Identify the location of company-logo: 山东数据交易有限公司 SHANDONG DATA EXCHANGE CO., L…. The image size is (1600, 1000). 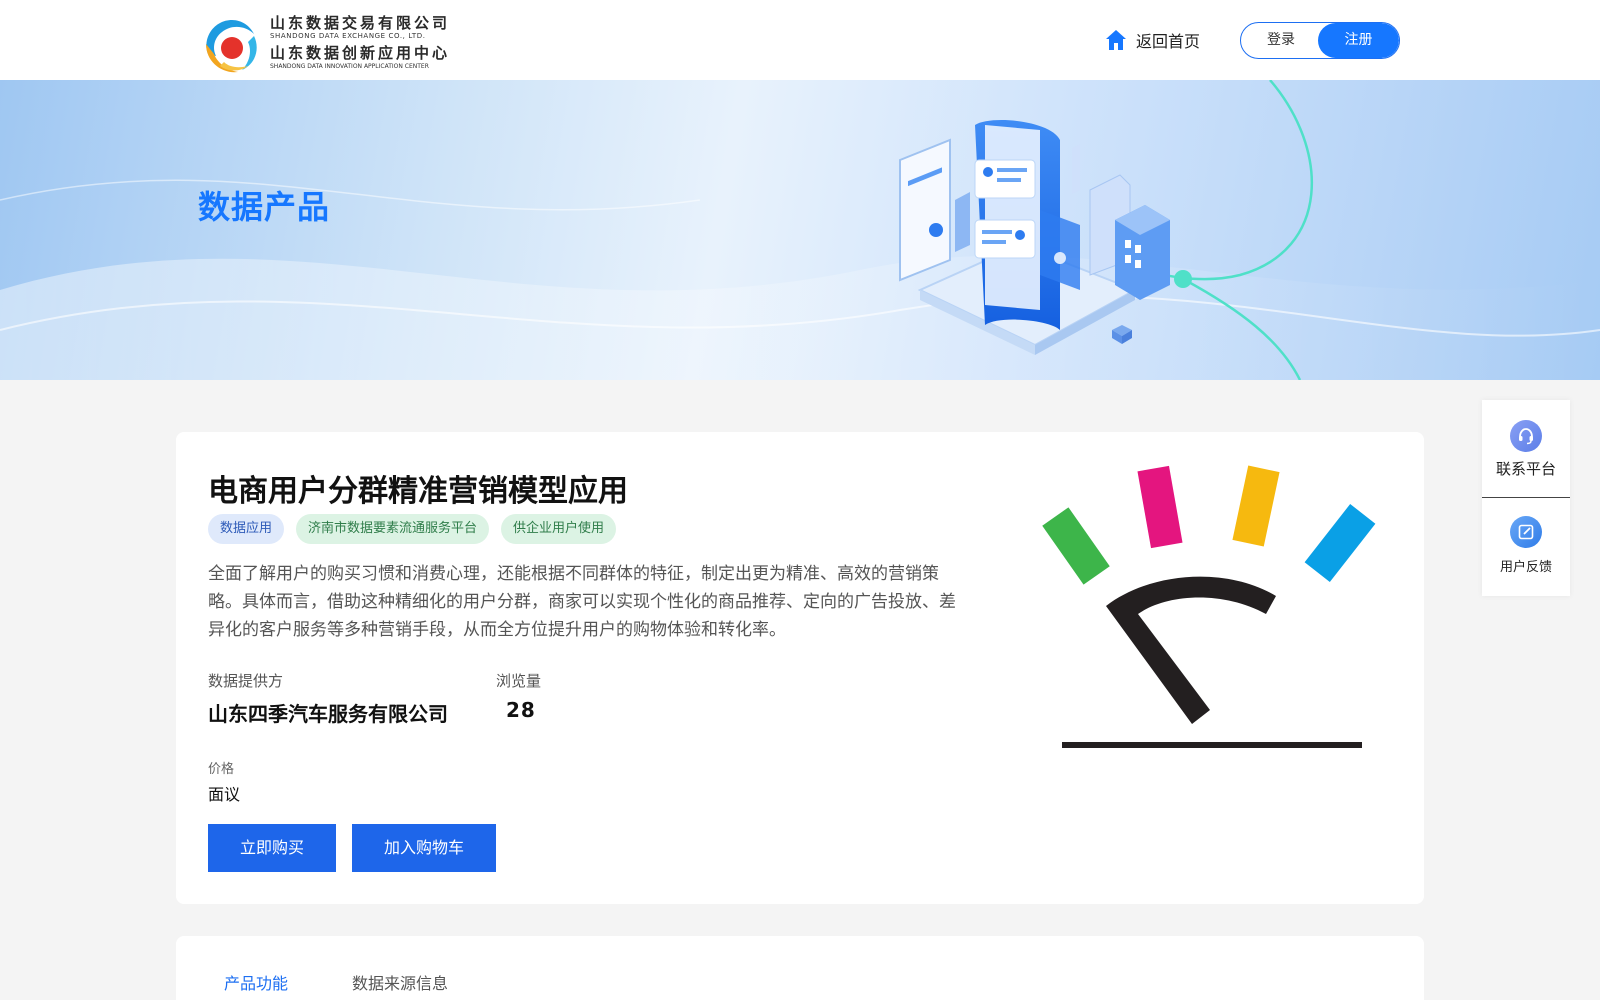
(328, 44).